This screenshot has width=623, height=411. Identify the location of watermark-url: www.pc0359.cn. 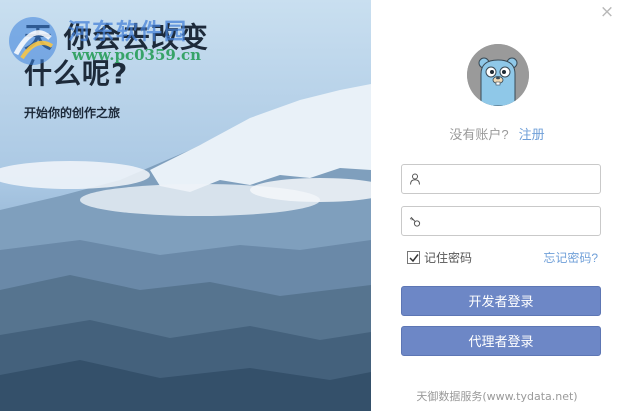
(137, 55).